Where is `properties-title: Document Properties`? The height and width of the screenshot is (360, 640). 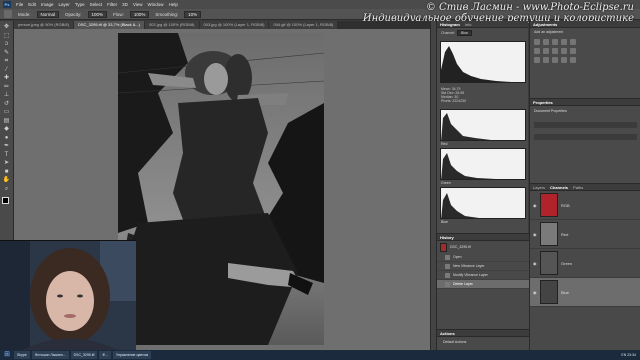
properties-title: Document Properties is located at coordinates (550, 111).